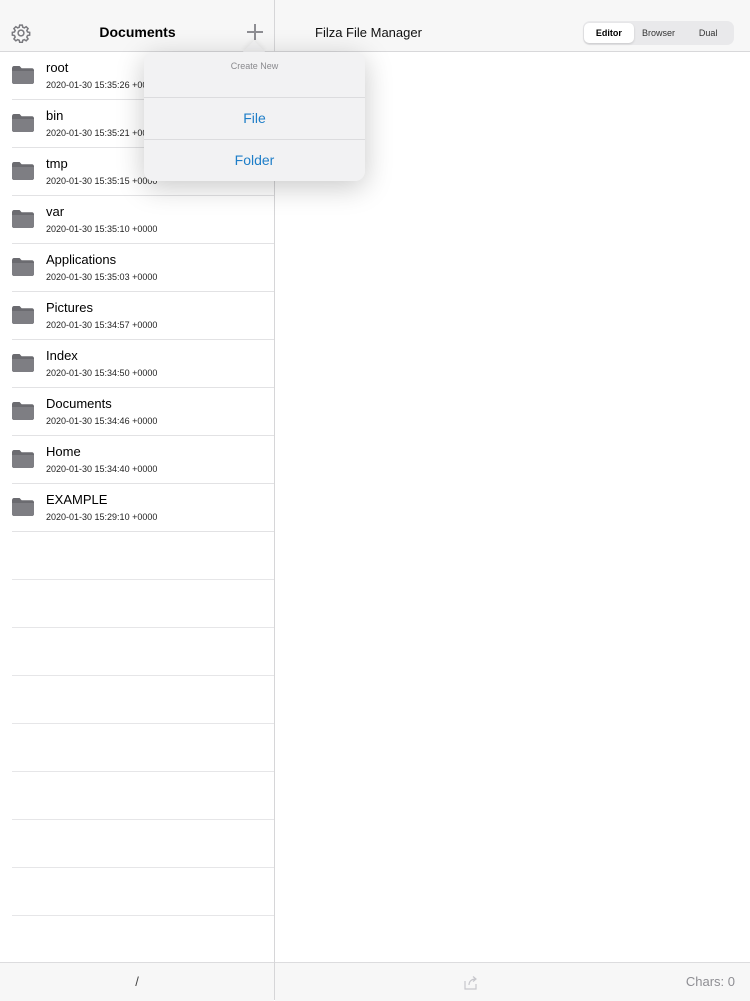 This screenshot has height=1001, width=750. What do you see at coordinates (143, 412) in the screenshot?
I see `file-list-item: Documents 2020-01-30 15:34:46 +0000` at bounding box center [143, 412].